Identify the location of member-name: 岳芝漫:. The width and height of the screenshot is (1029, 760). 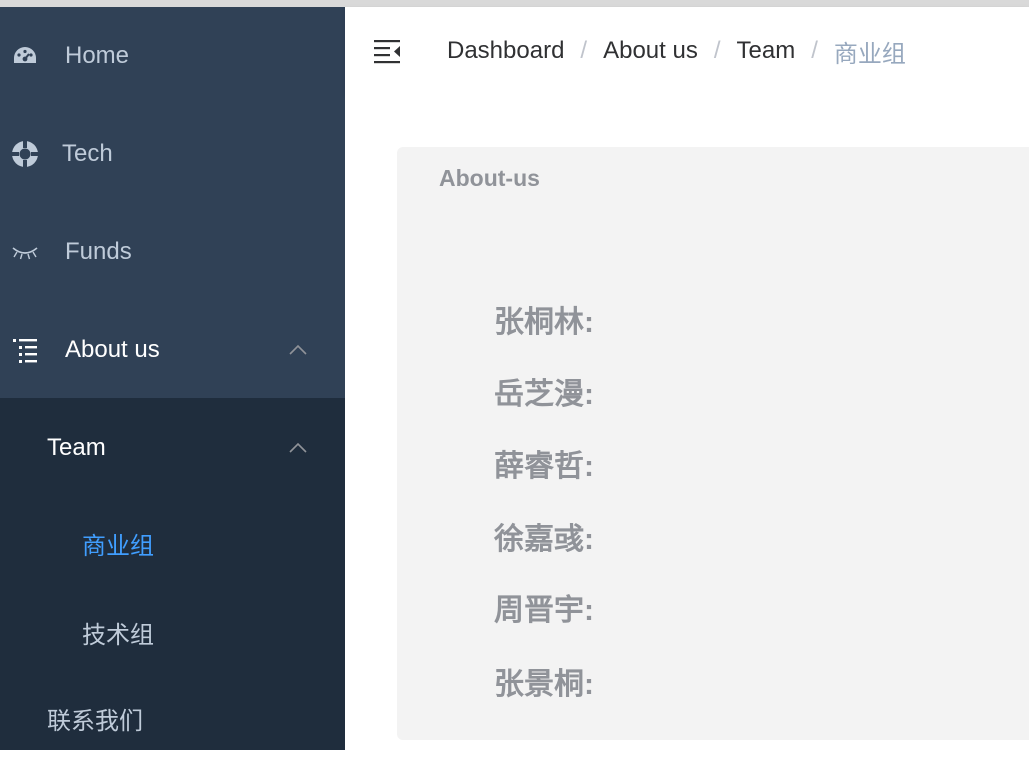
(544, 394).